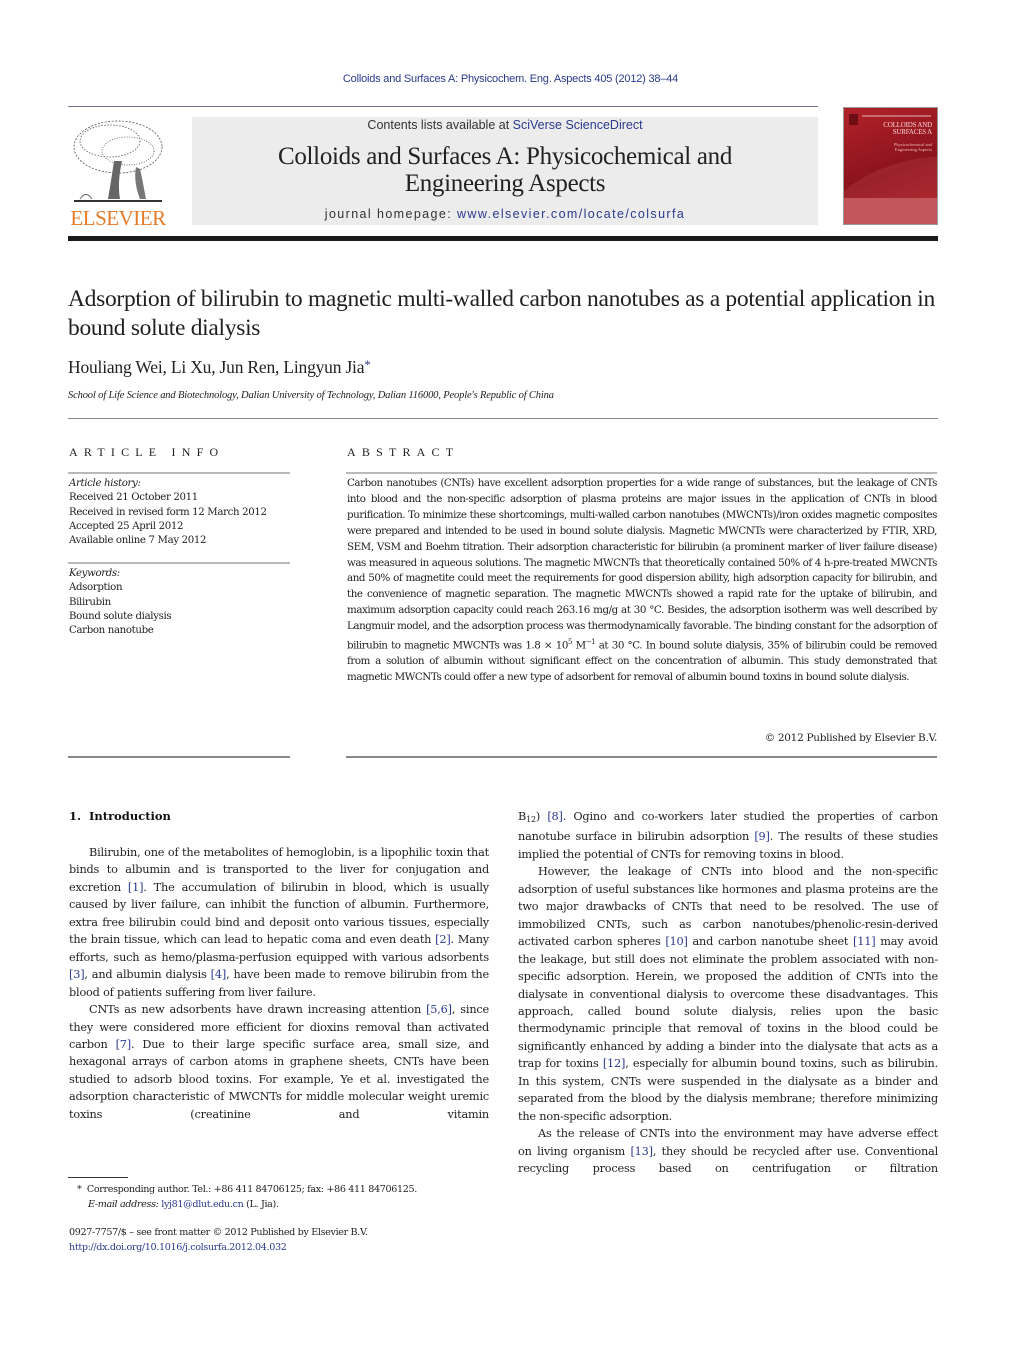 This screenshot has width=1021, height=1351. Describe the element at coordinates (75, 816) in the screenshot. I see `section-number: 1.` at that location.